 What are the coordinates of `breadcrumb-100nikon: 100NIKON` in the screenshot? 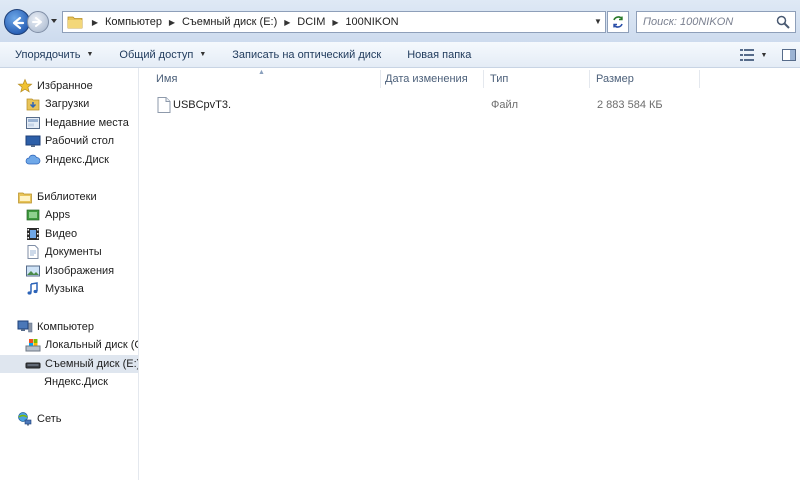 It's located at (371, 22).